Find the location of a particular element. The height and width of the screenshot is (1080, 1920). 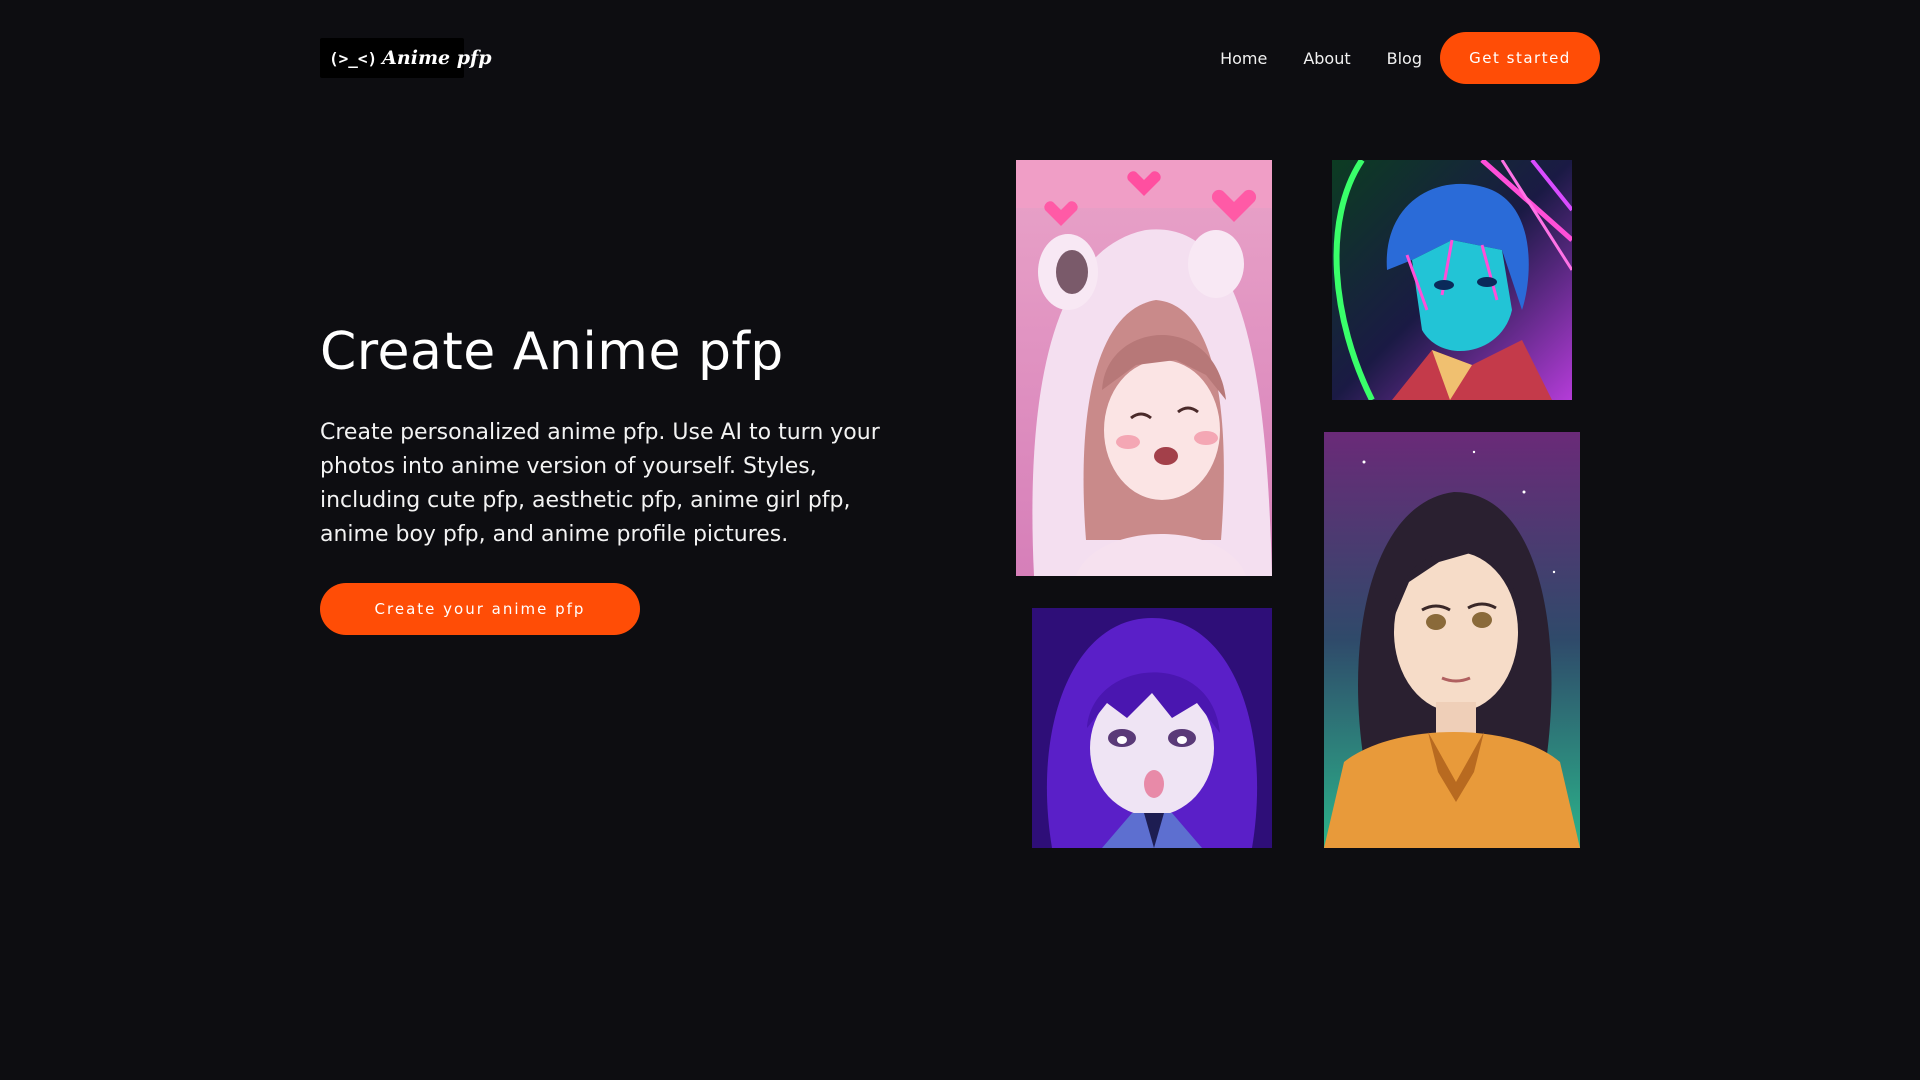

nav-about-link: About is located at coordinates (1326, 58).